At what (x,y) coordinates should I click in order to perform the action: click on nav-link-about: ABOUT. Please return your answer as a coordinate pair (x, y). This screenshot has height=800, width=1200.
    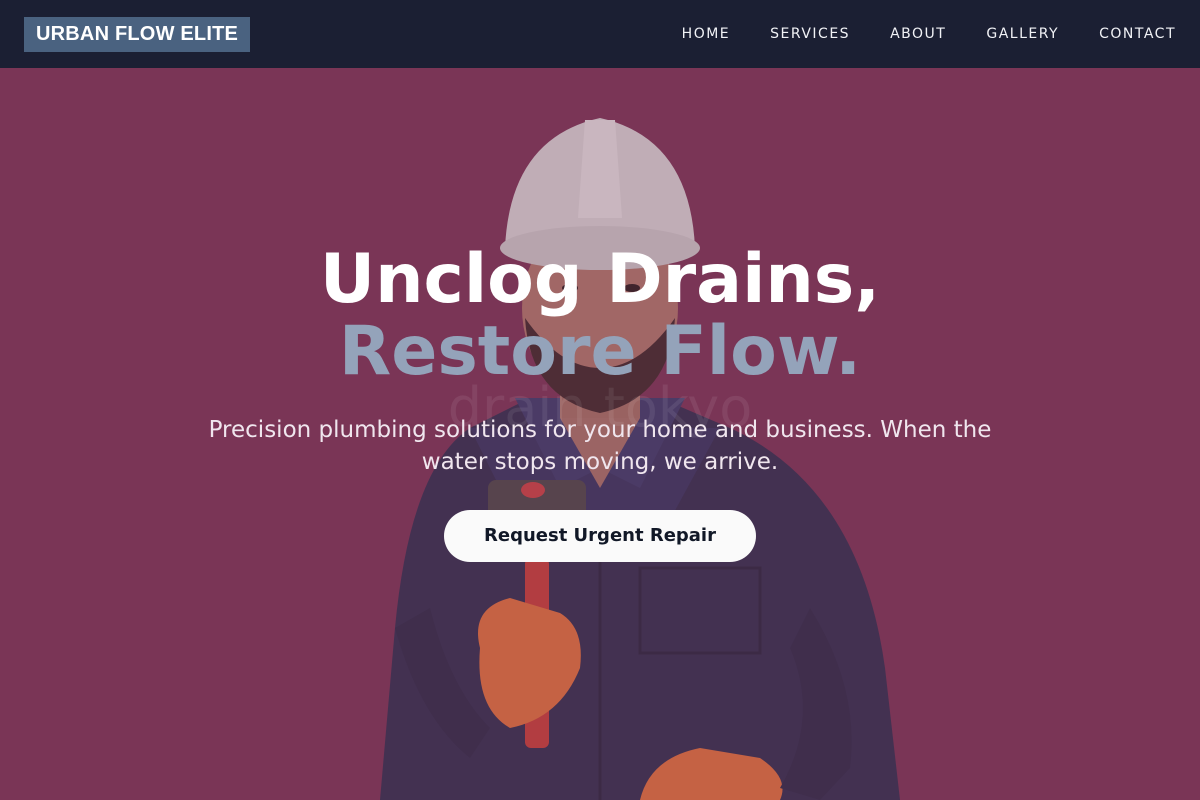
    Looking at the image, I should click on (918, 34).